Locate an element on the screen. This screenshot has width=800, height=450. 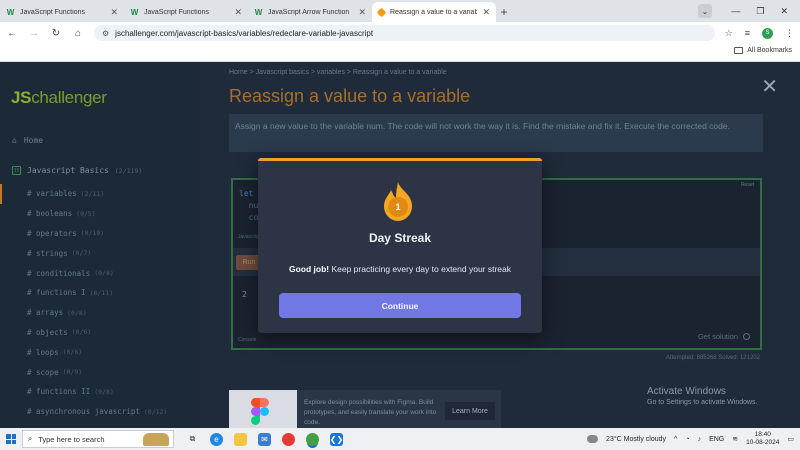
sidebar-item-functions-2: # functions II (0/8) is located at coordinates (96, 392).